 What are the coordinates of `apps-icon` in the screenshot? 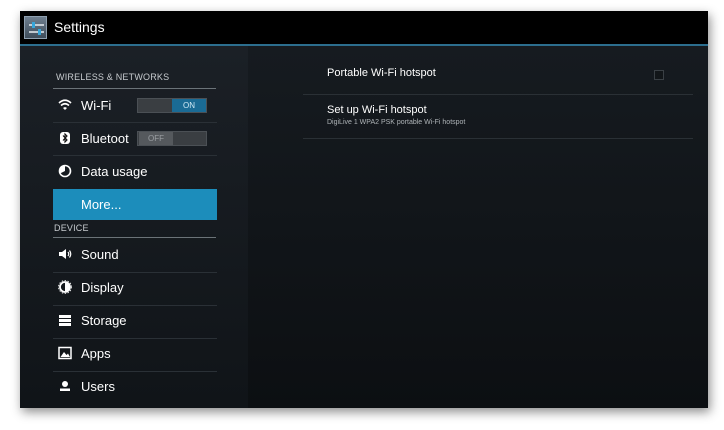 It's located at (65, 353).